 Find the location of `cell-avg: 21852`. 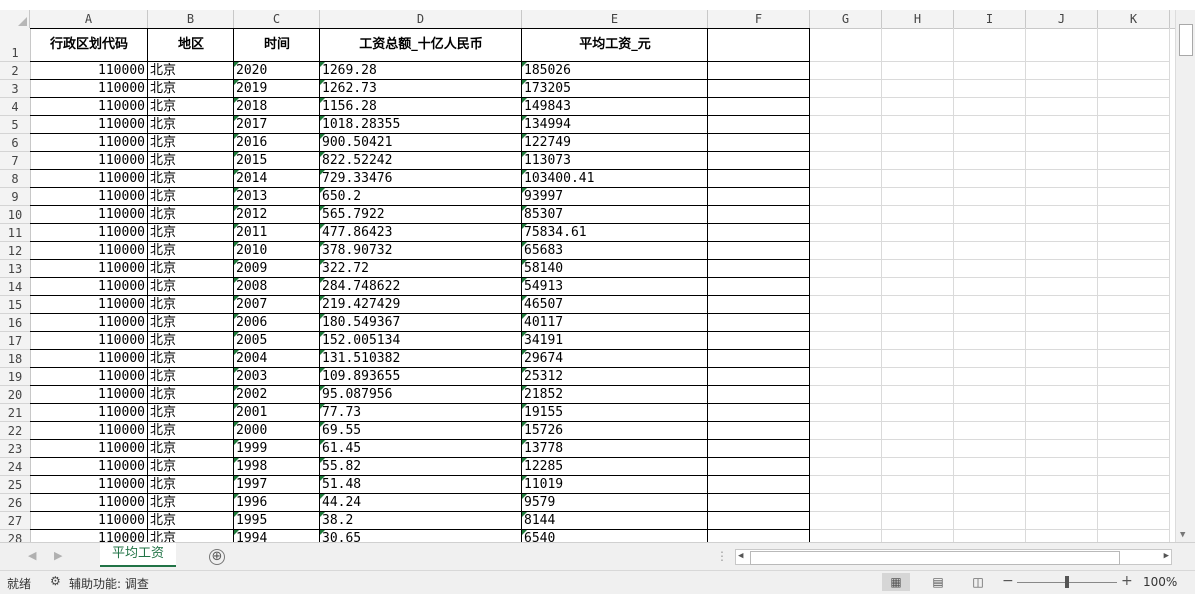

cell-avg: 21852 is located at coordinates (614, 395).